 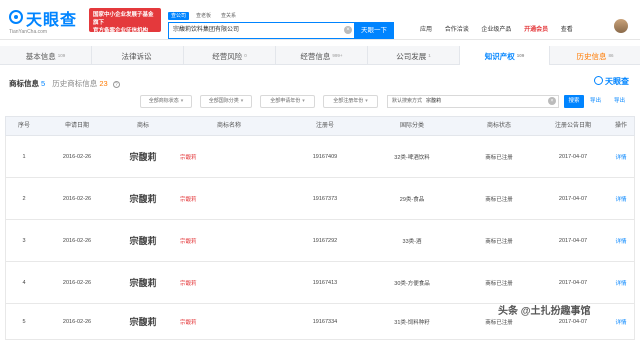 What do you see at coordinates (103, 83) in the screenshot?
I see `history-count: 23` at bounding box center [103, 83].